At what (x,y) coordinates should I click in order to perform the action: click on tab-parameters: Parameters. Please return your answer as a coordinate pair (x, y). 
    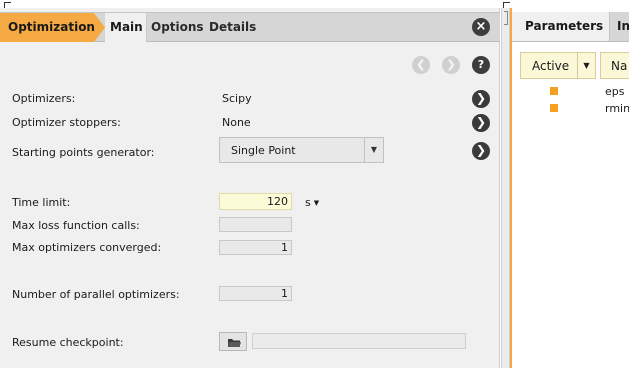
    Looking at the image, I should click on (561, 26).